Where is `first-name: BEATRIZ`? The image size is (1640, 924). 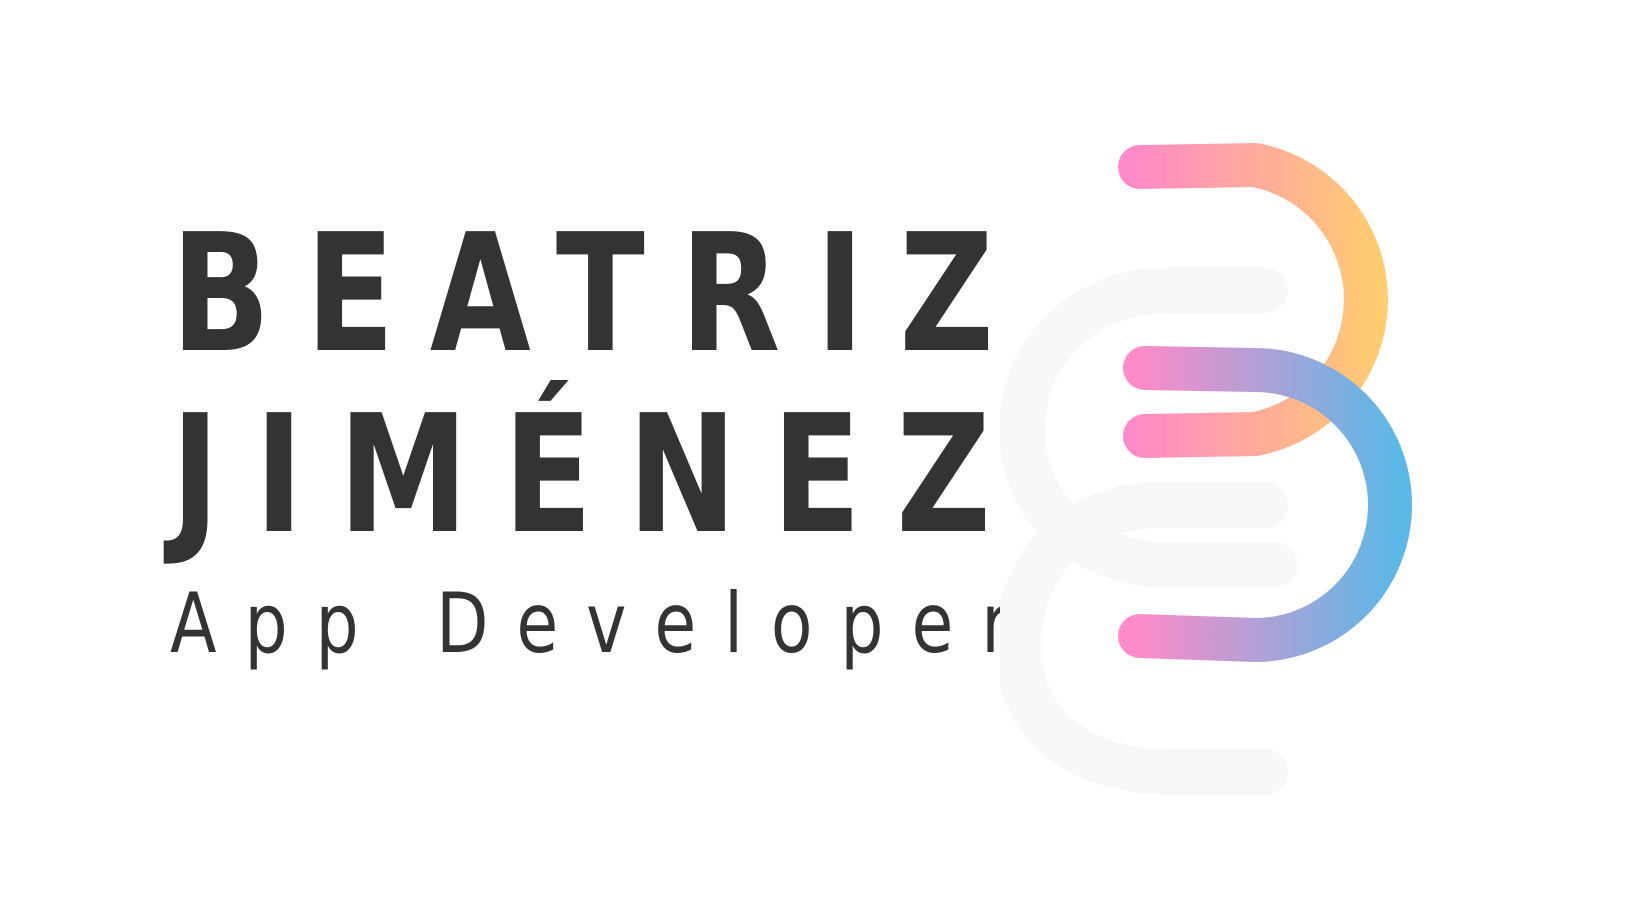
first-name: BEATRIZ is located at coordinates (600, 294).